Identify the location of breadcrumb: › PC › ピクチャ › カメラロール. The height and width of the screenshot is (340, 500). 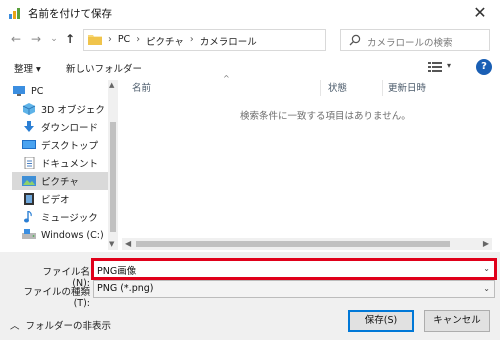
(182, 41).